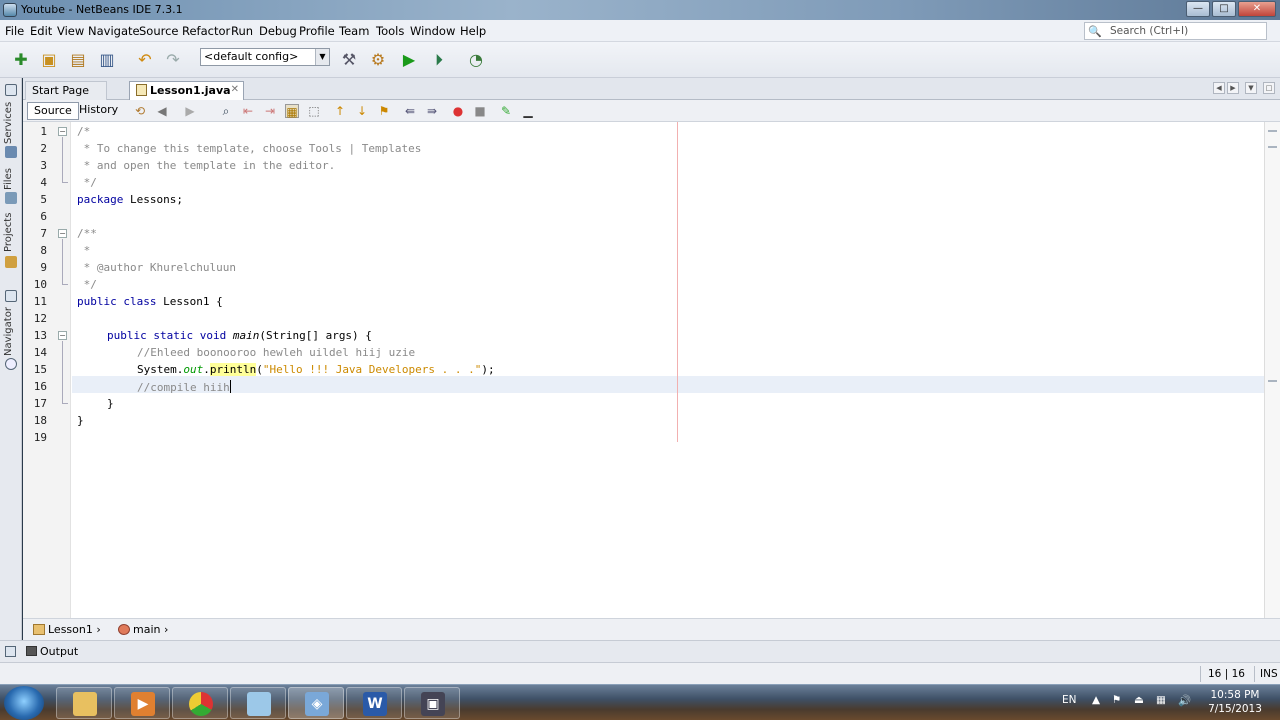 The height and width of the screenshot is (720, 1280). I want to click on open-project-icon: ▤, so click(78, 60).